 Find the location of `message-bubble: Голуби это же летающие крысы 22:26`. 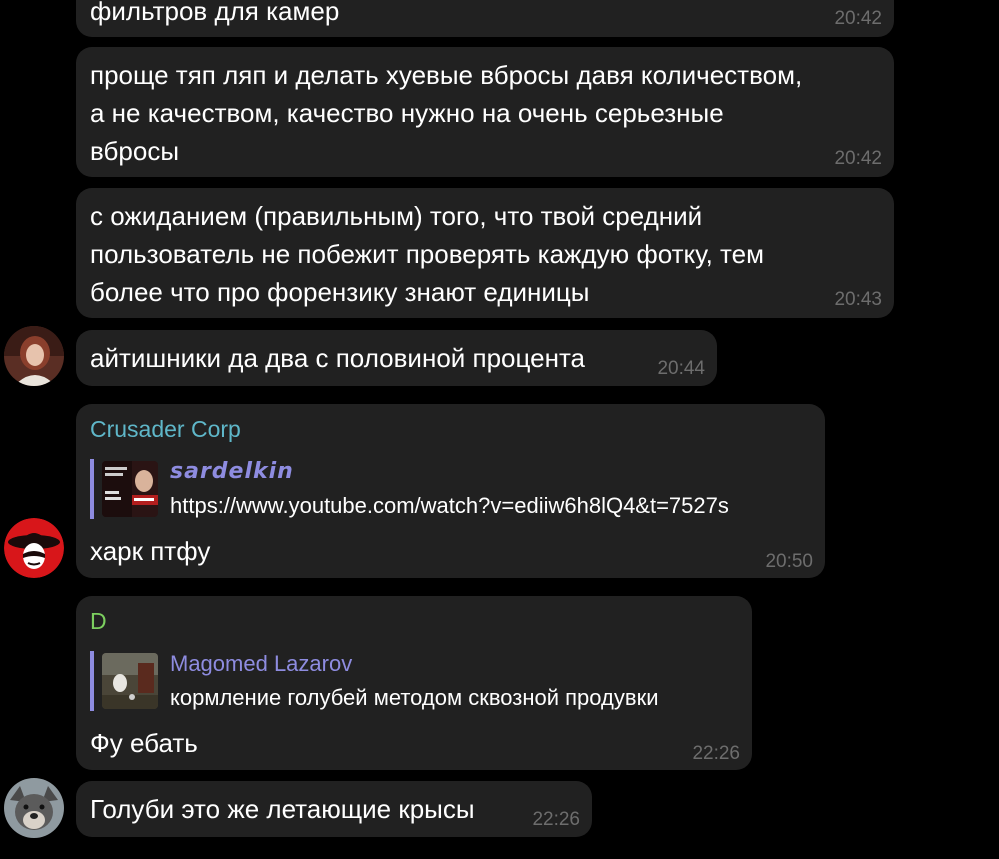

message-bubble: Голуби это же летающие крысы 22:26 is located at coordinates (334, 809).